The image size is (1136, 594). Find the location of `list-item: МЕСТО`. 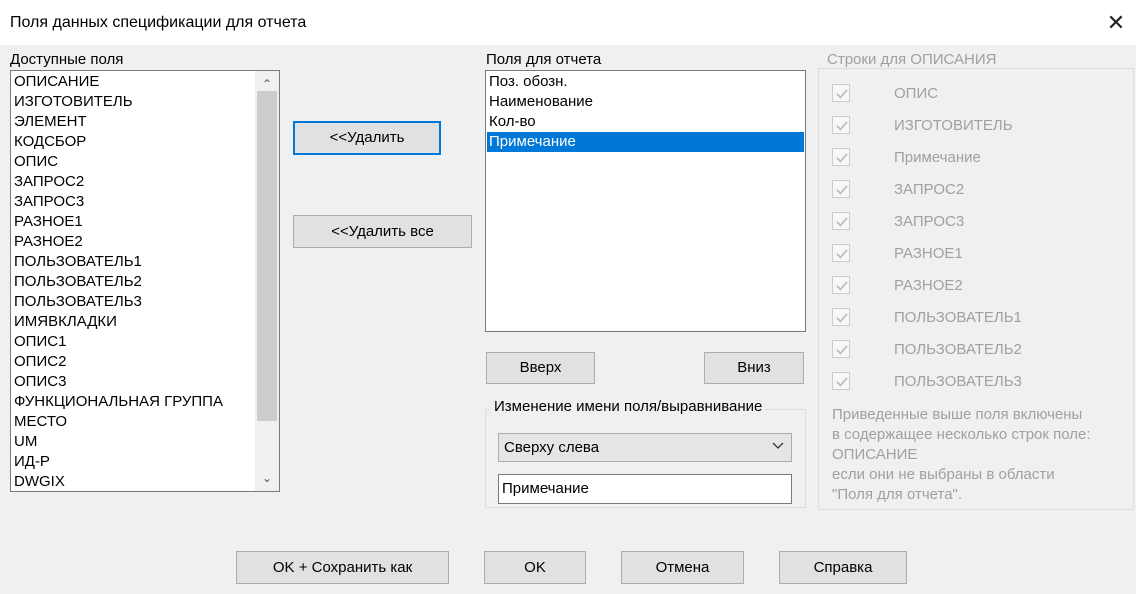

list-item: МЕСТО is located at coordinates (117, 422).